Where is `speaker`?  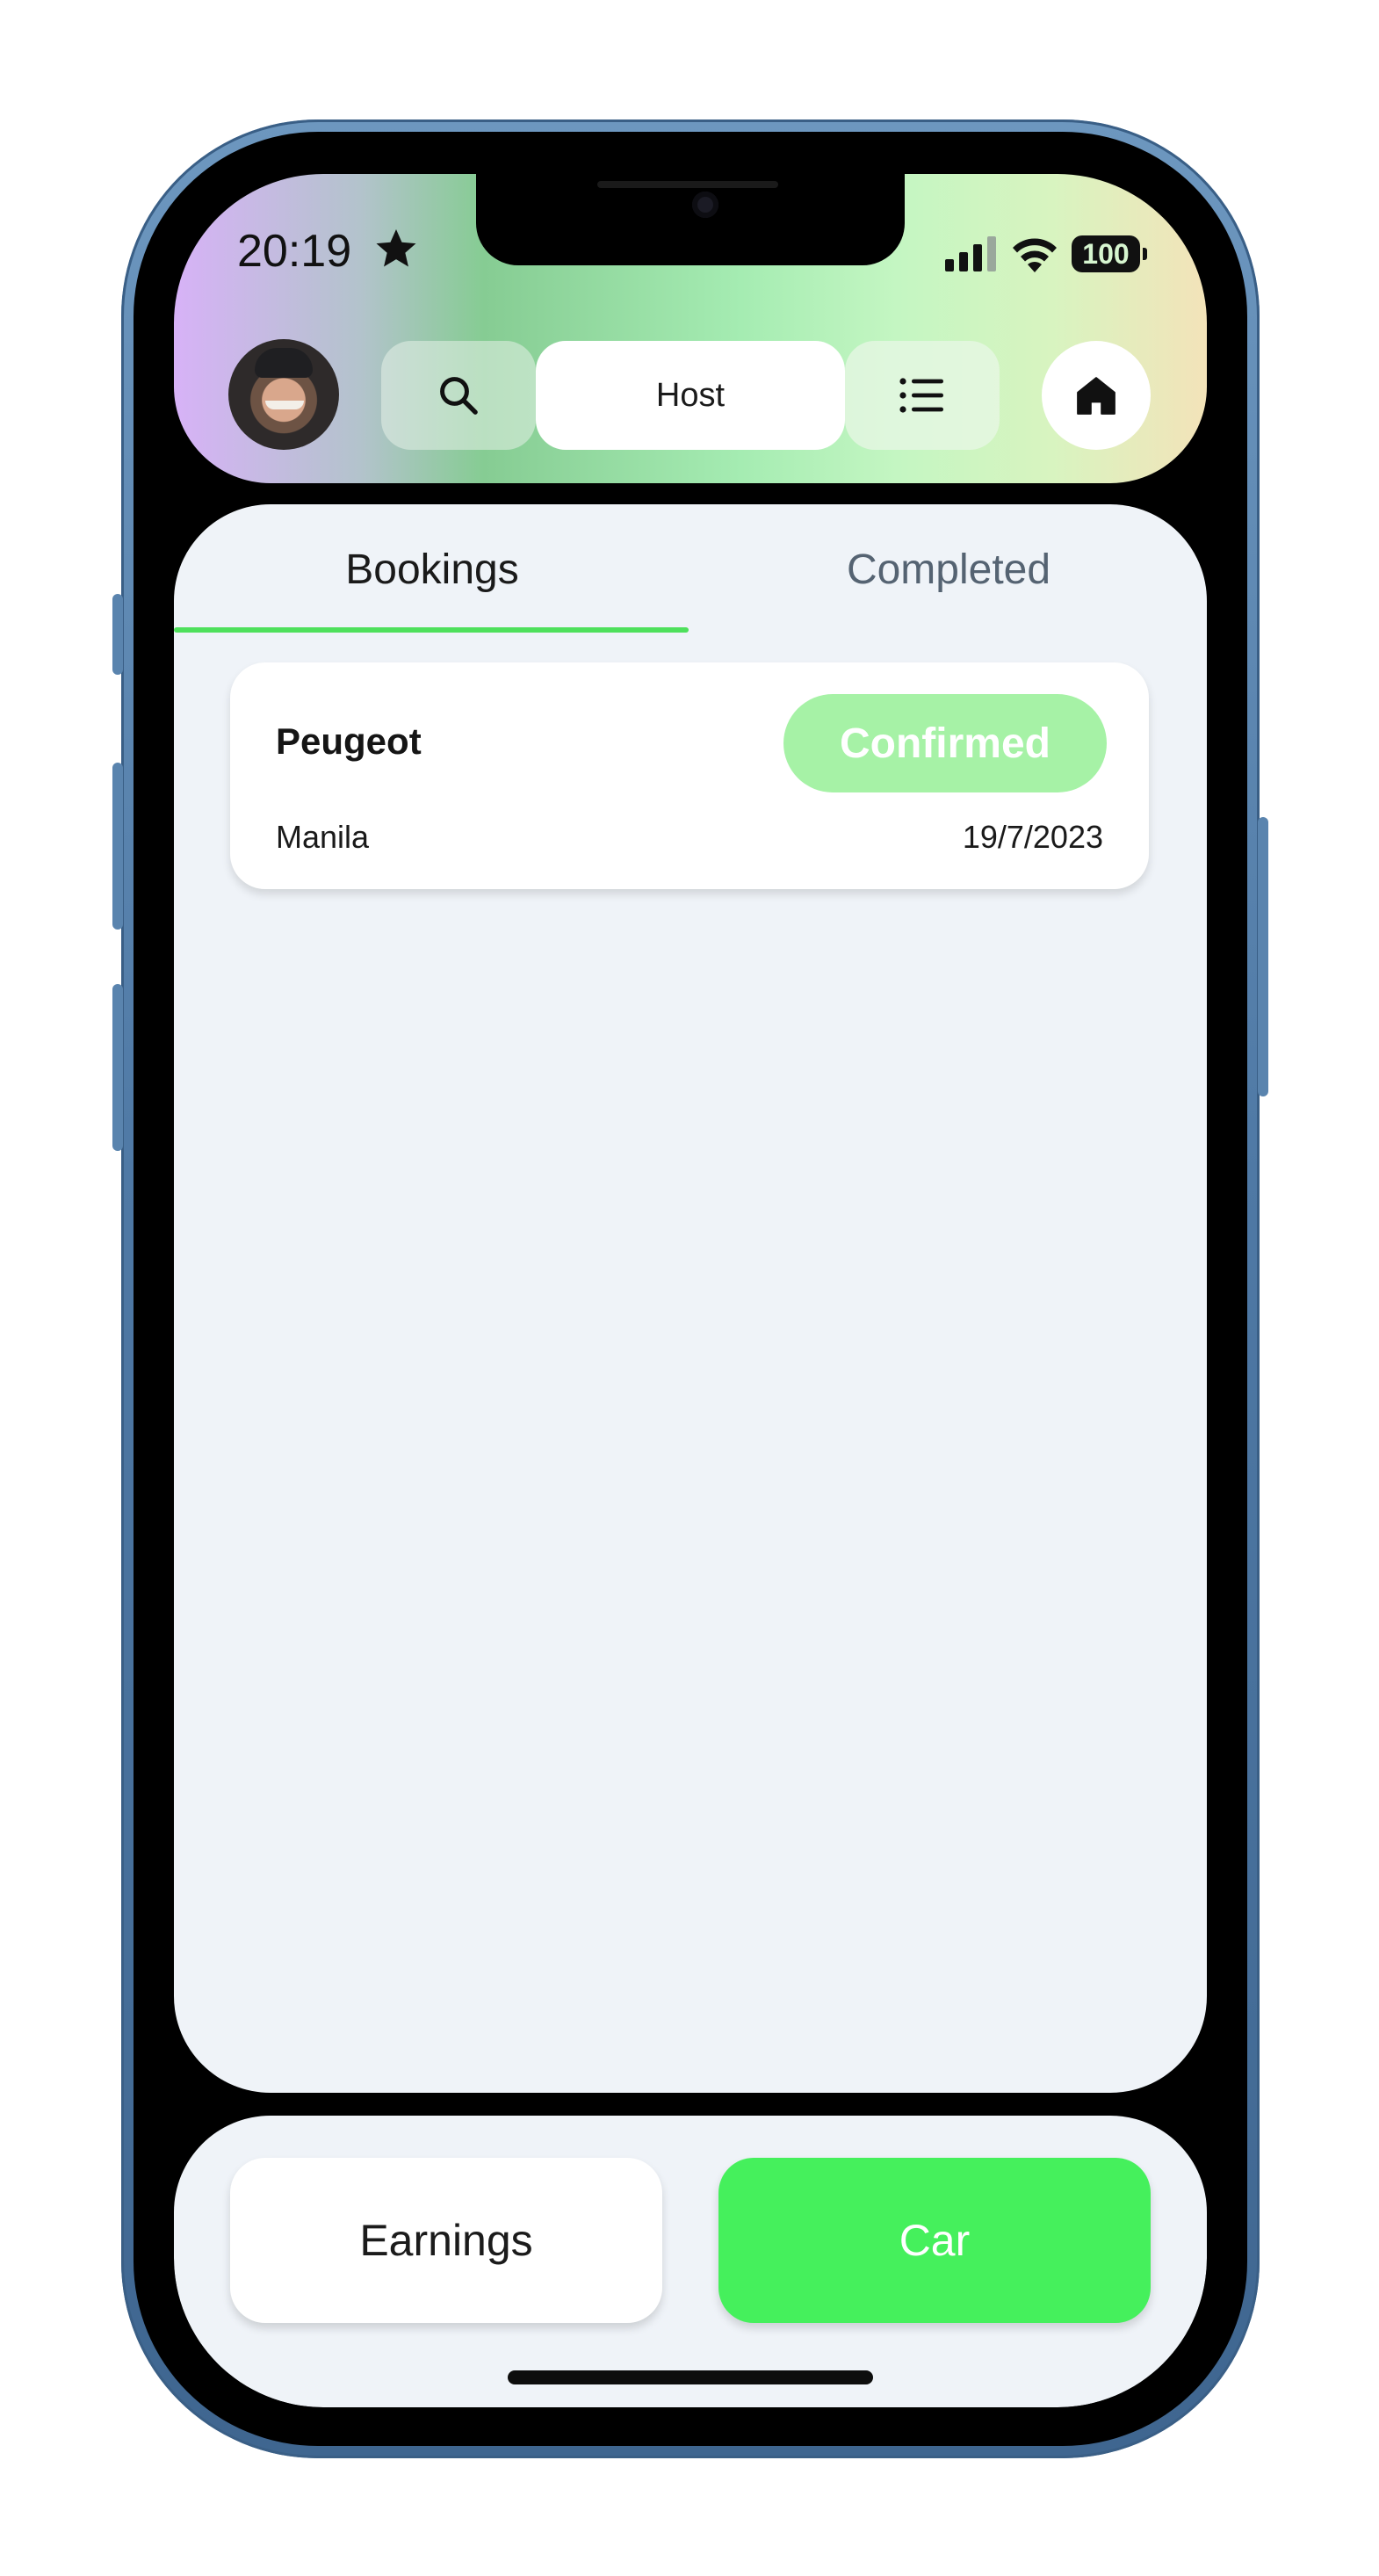
speaker is located at coordinates (687, 184).